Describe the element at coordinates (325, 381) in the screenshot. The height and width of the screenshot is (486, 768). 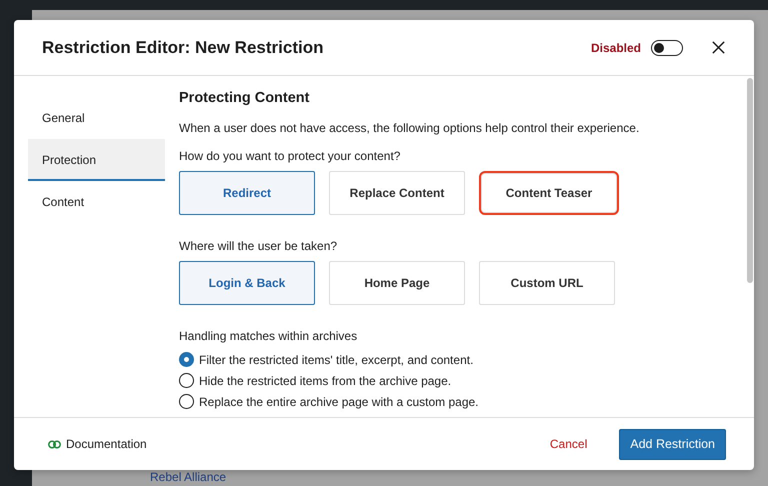
I see `radio-label: Hide the restricted items from the archive page.` at that location.